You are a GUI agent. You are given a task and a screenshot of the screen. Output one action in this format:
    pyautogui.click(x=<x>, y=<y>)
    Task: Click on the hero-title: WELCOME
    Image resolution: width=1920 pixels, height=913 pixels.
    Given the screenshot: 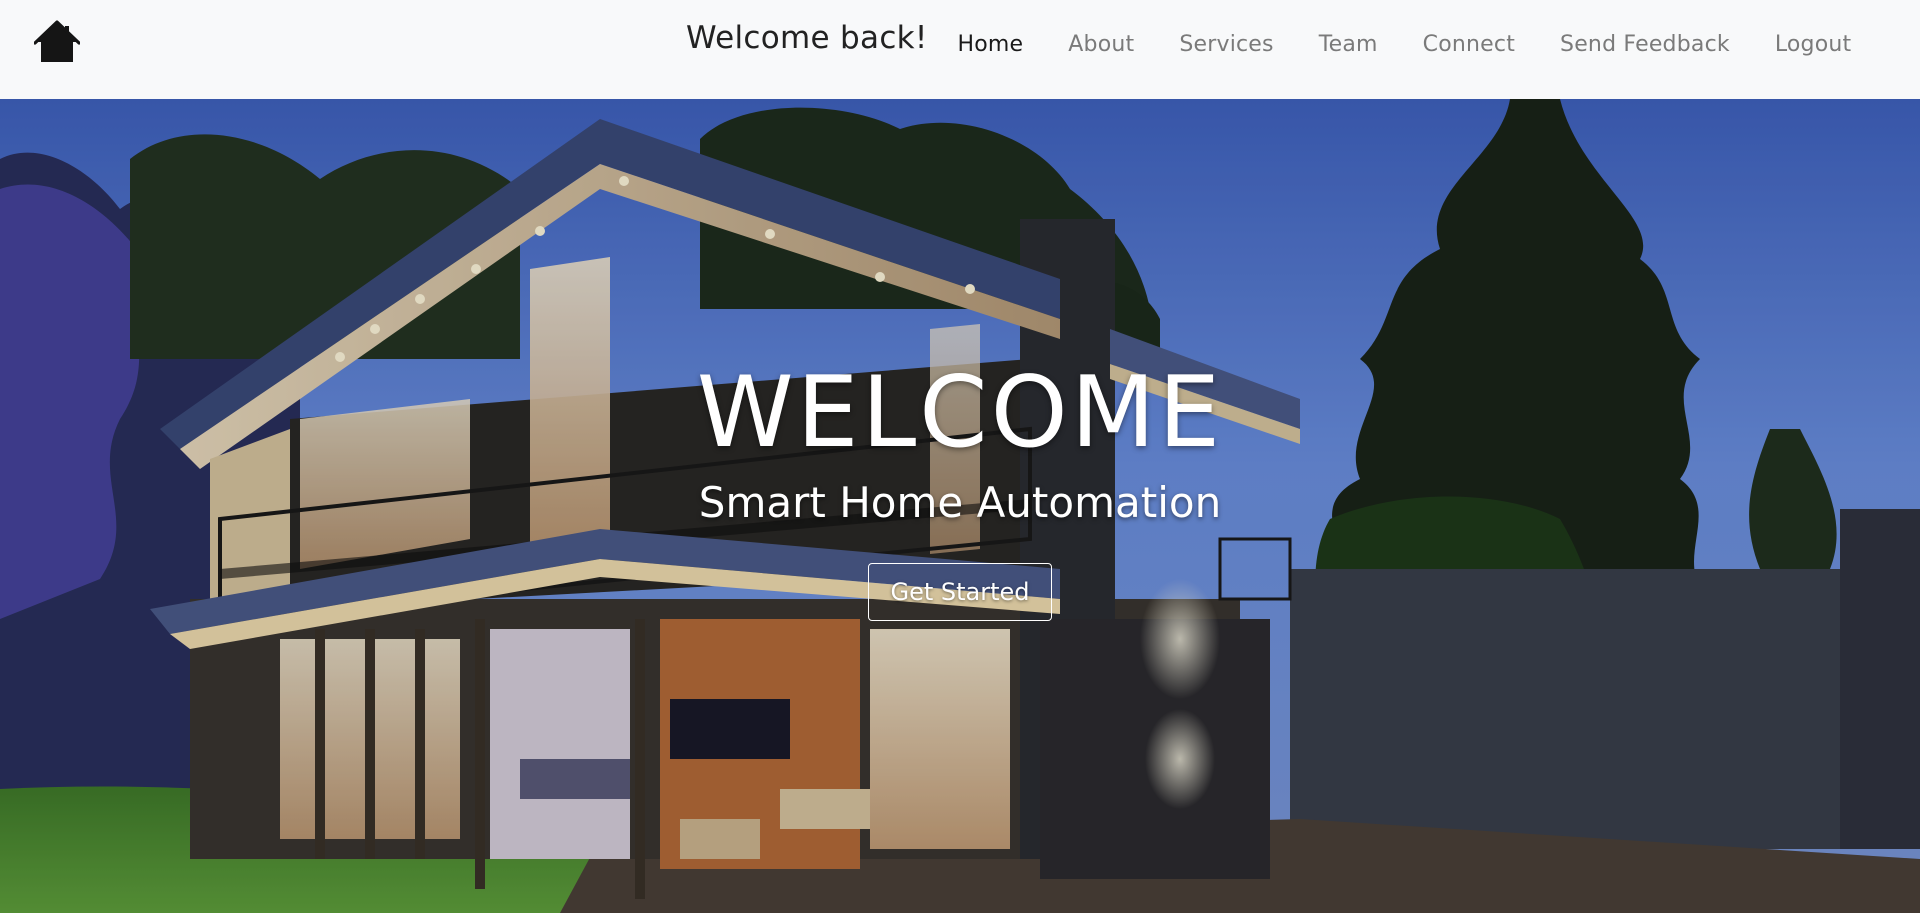 What is the action you would take?
    pyautogui.click(x=960, y=413)
    